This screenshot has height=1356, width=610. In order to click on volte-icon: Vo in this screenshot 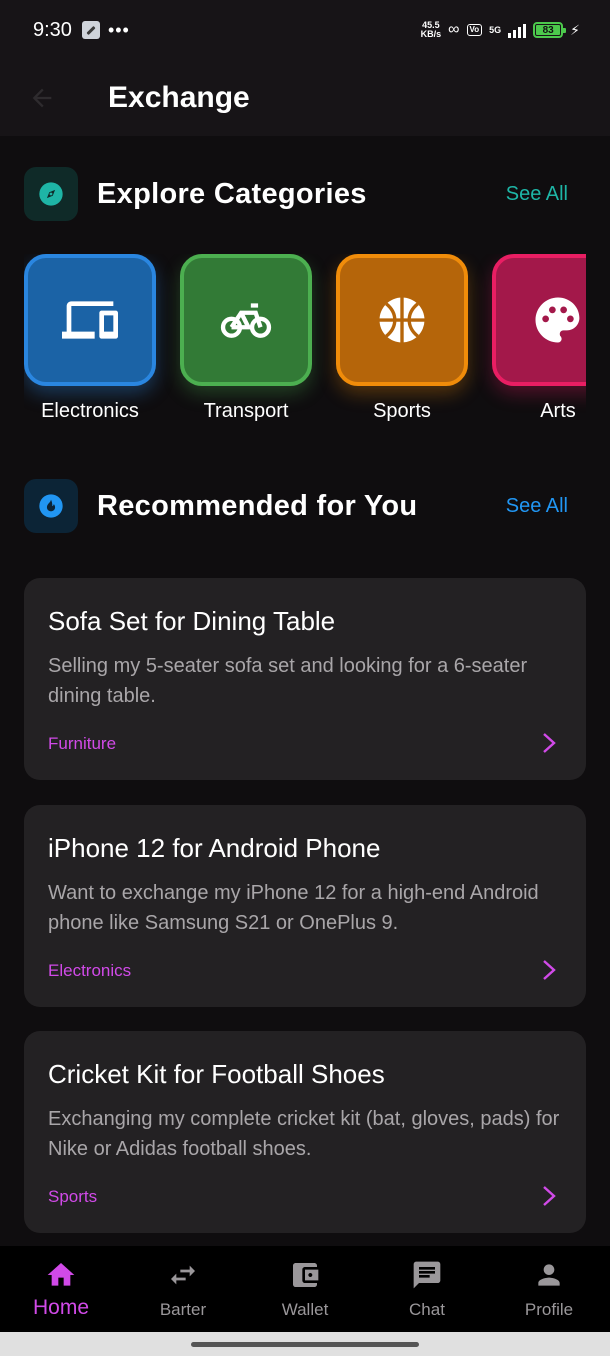, I will do `click(474, 30)`.